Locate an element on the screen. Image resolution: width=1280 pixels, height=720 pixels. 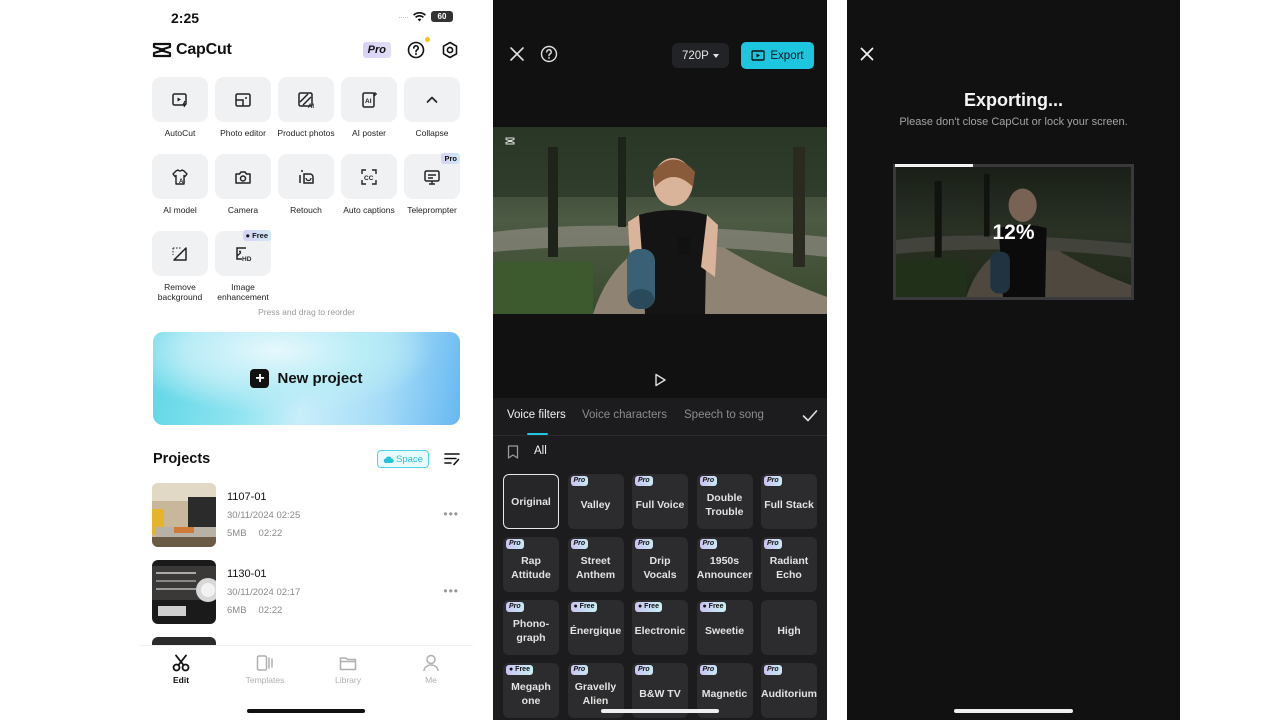
tab-edit: Edit is located at coordinates (181, 669).